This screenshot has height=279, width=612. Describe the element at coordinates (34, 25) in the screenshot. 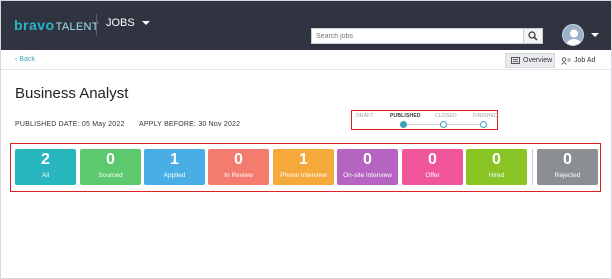

I see `logo-main: bravo` at that location.